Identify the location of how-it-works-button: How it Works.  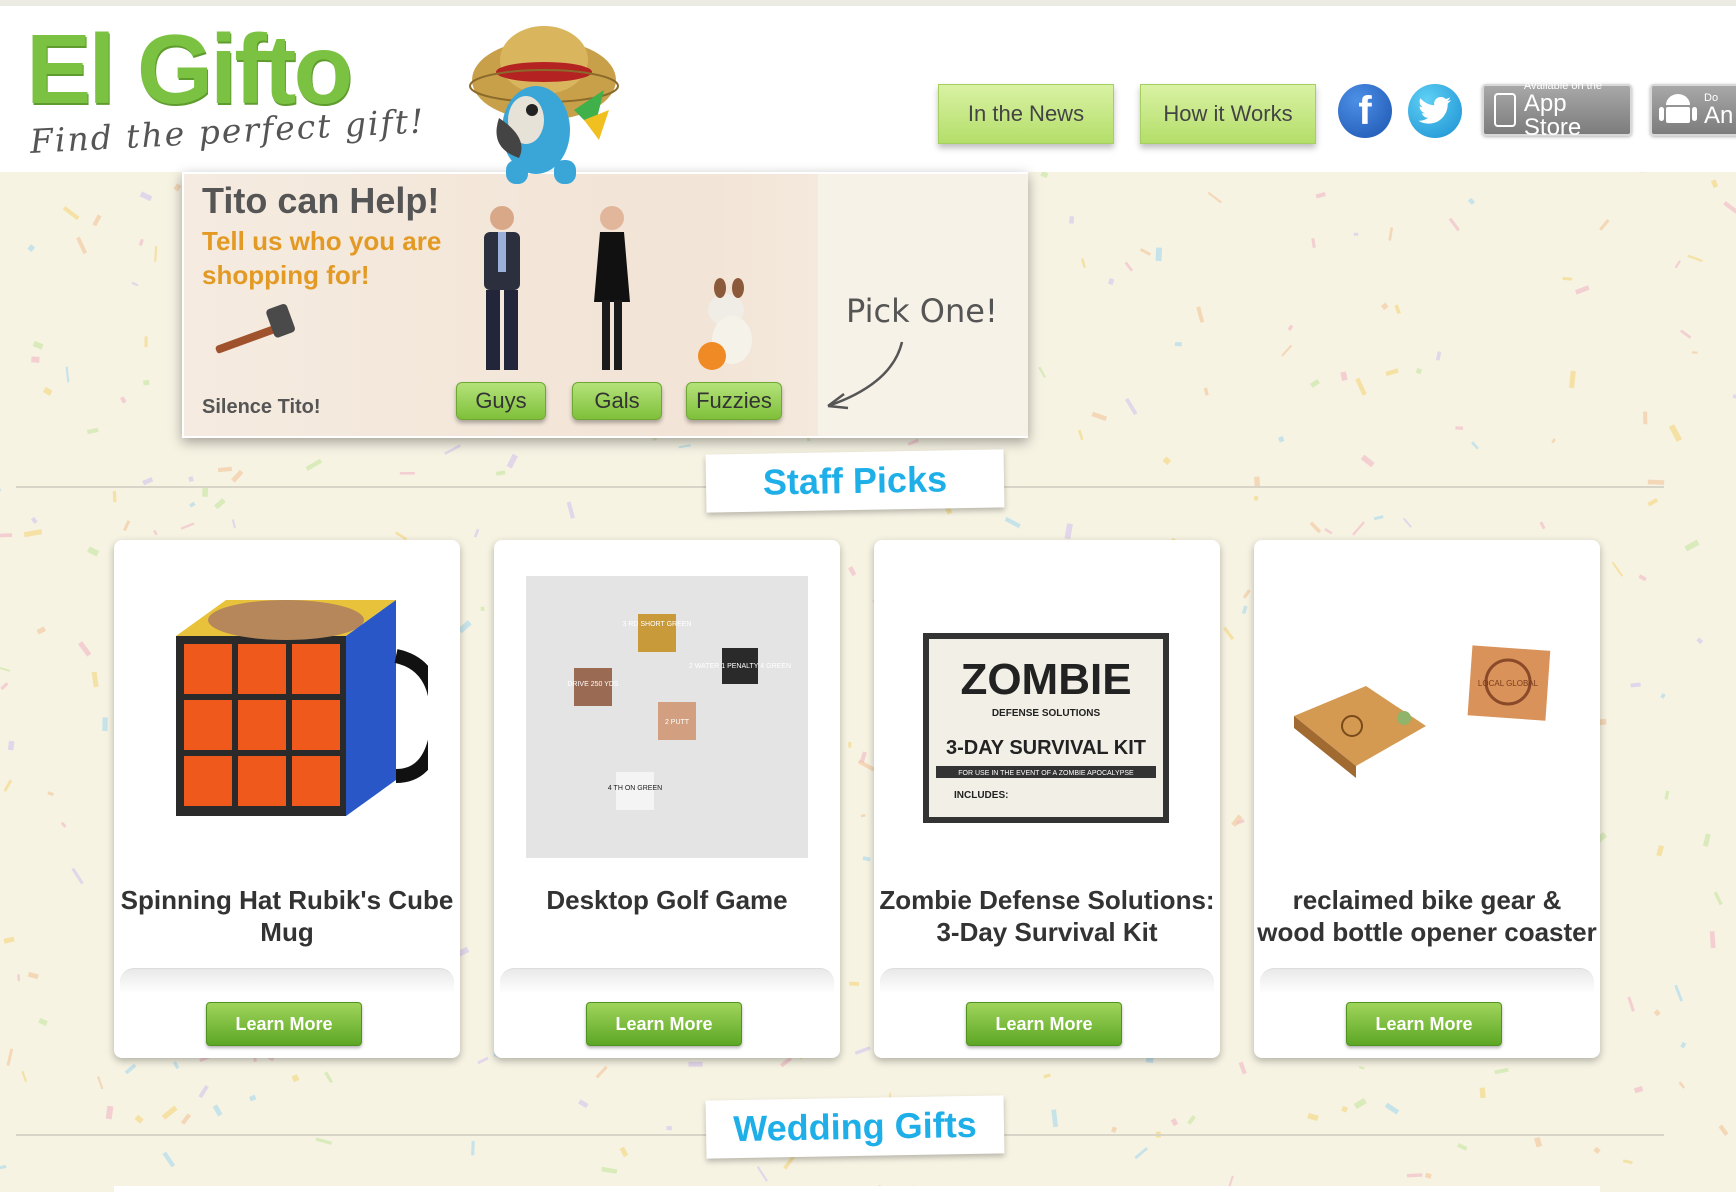
(1228, 114).